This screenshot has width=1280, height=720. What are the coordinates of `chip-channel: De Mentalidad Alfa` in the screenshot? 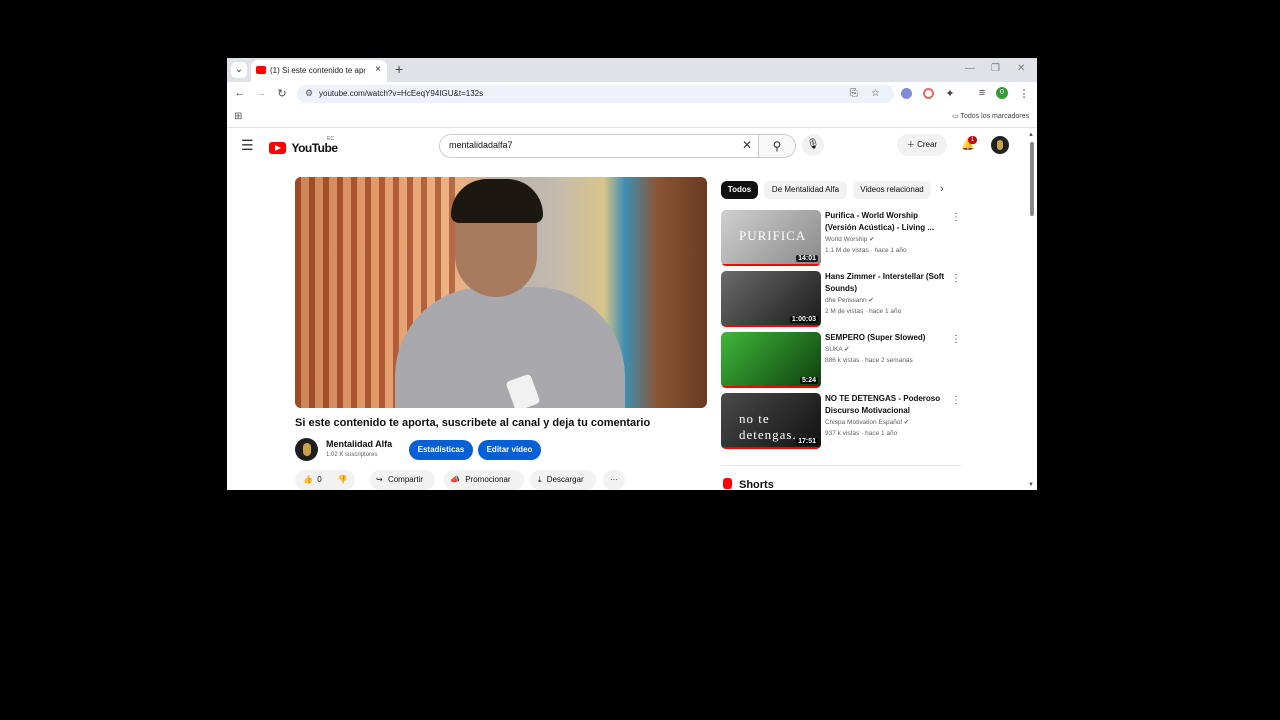 It's located at (805, 190).